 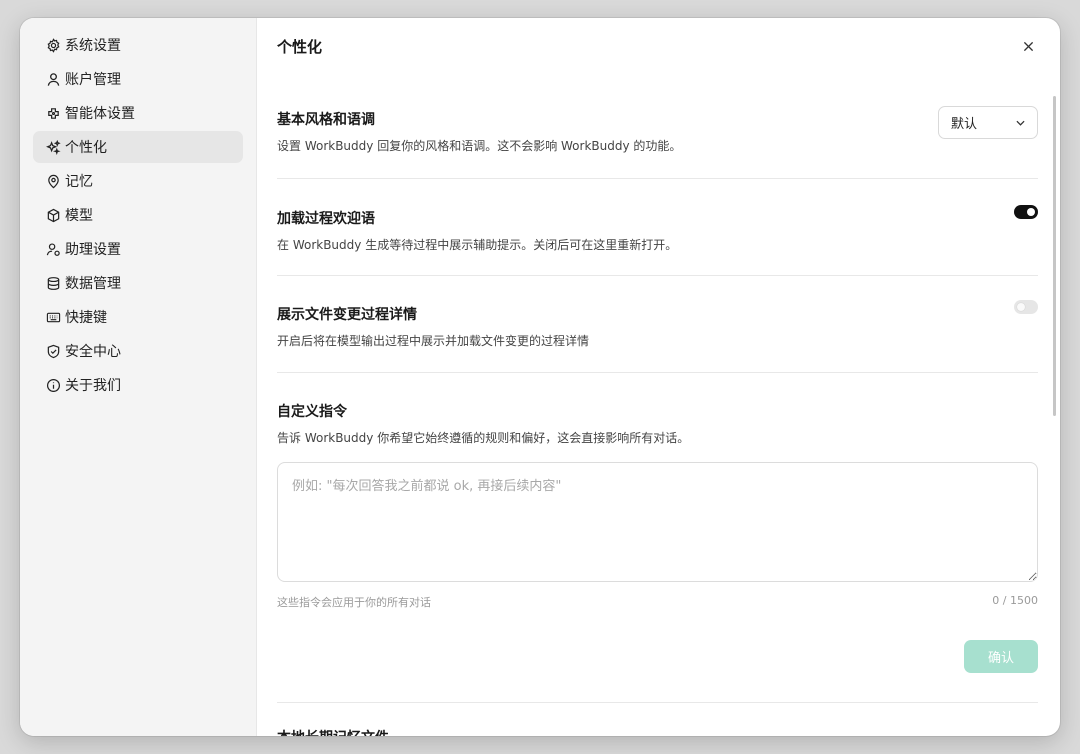 What do you see at coordinates (138, 79) in the screenshot?
I see `sidebar-item-account: 账户管理` at bounding box center [138, 79].